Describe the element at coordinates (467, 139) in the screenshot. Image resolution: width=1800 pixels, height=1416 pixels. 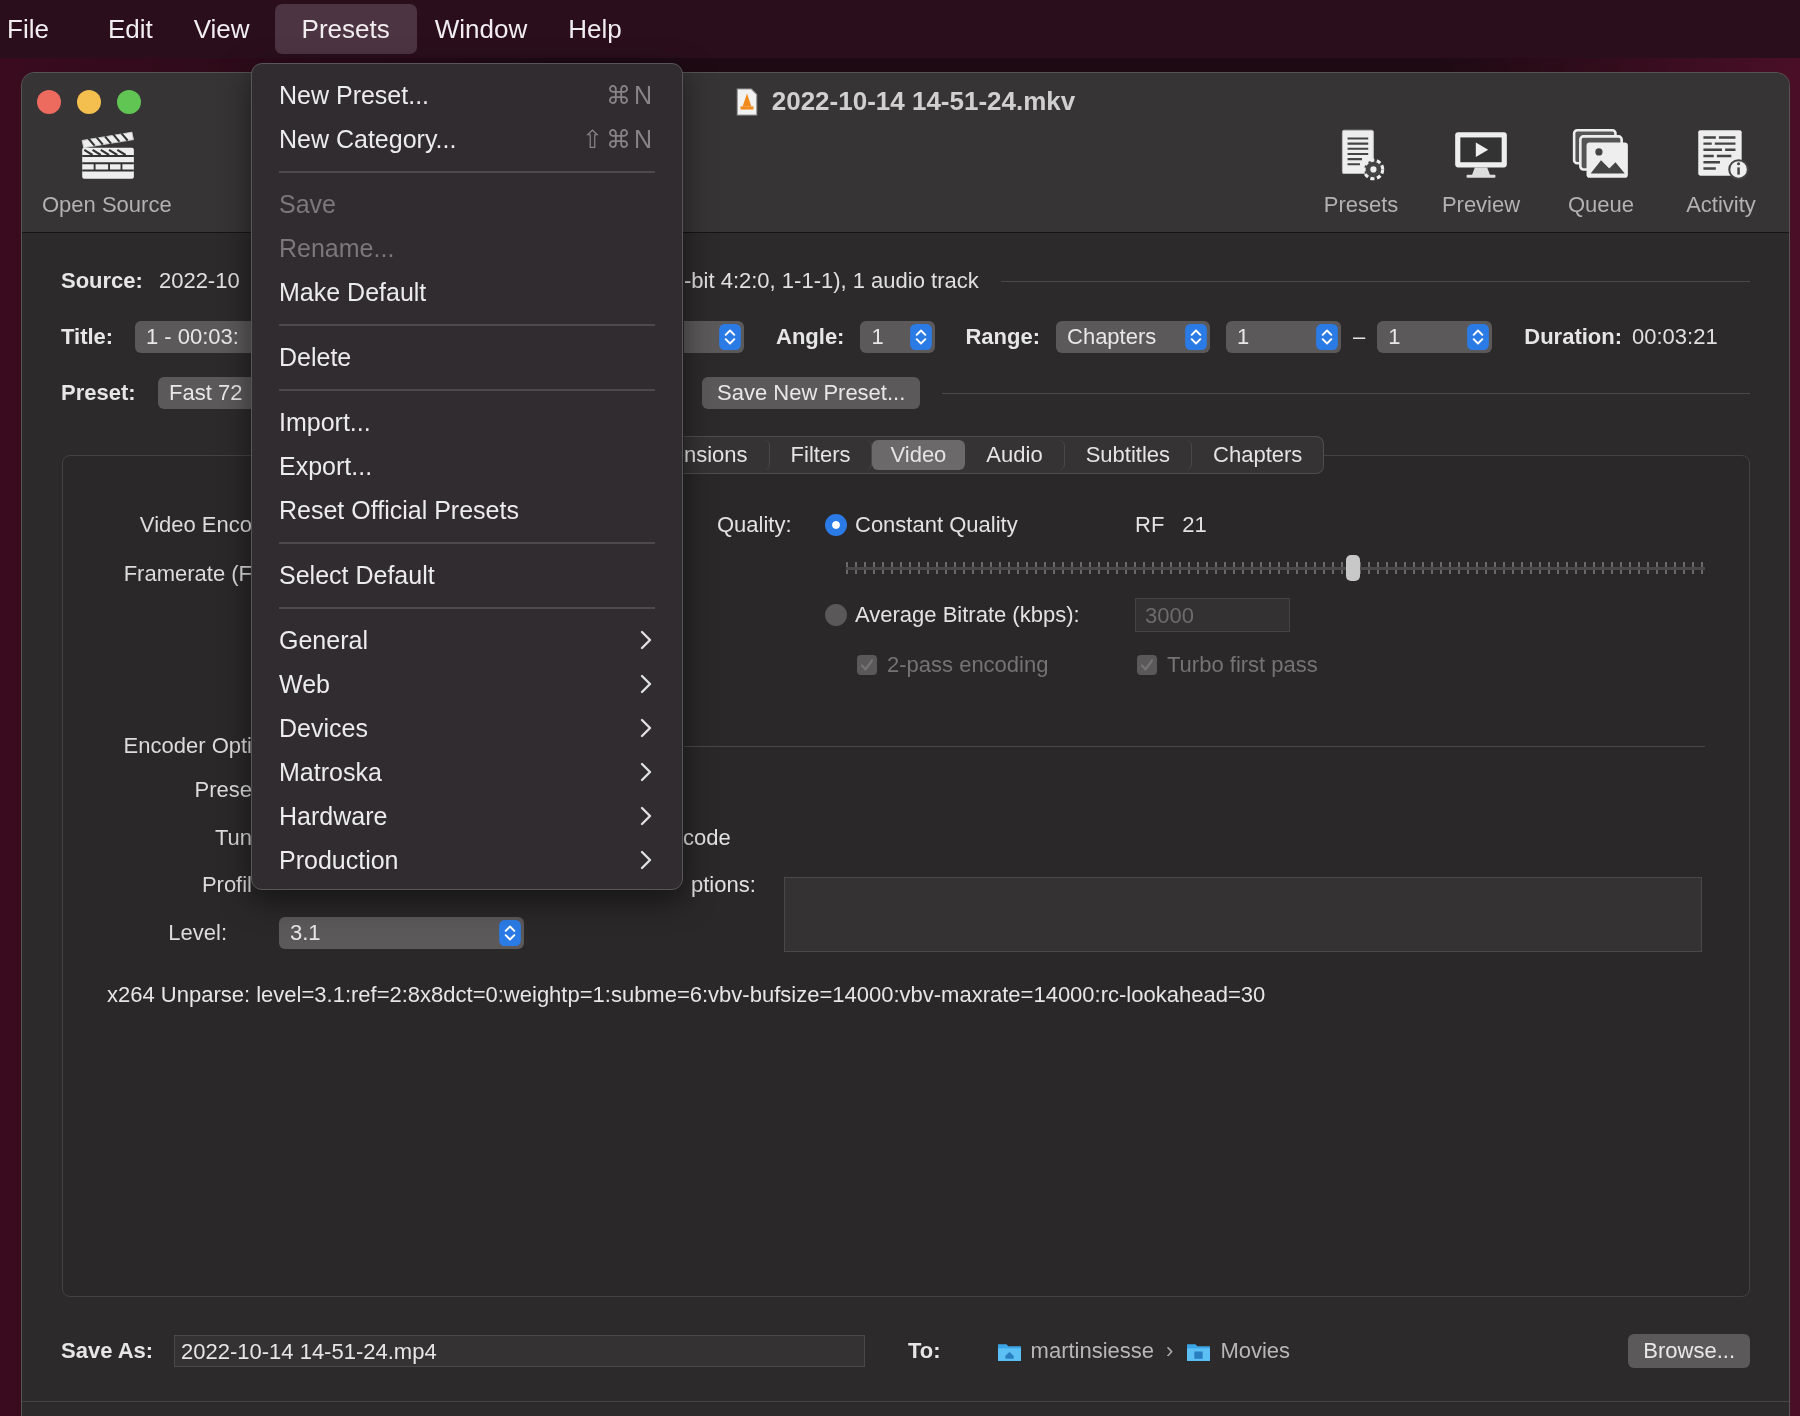
I see `menu-item: New Category... ⇧⌘N` at that location.